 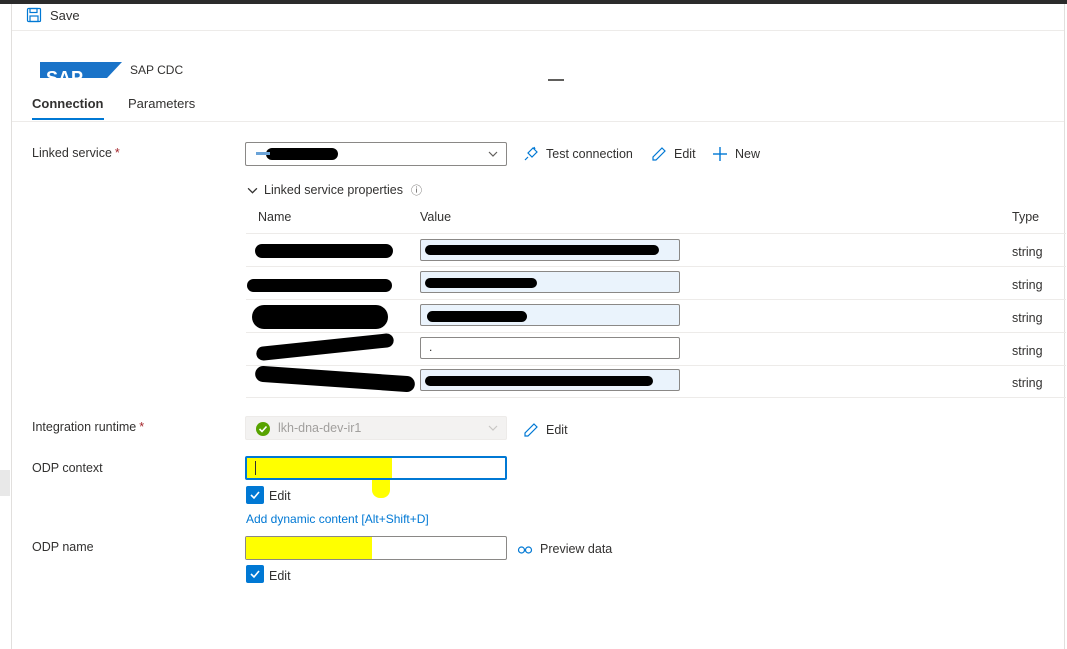 I want to click on glasses-icon, so click(x=525, y=550).